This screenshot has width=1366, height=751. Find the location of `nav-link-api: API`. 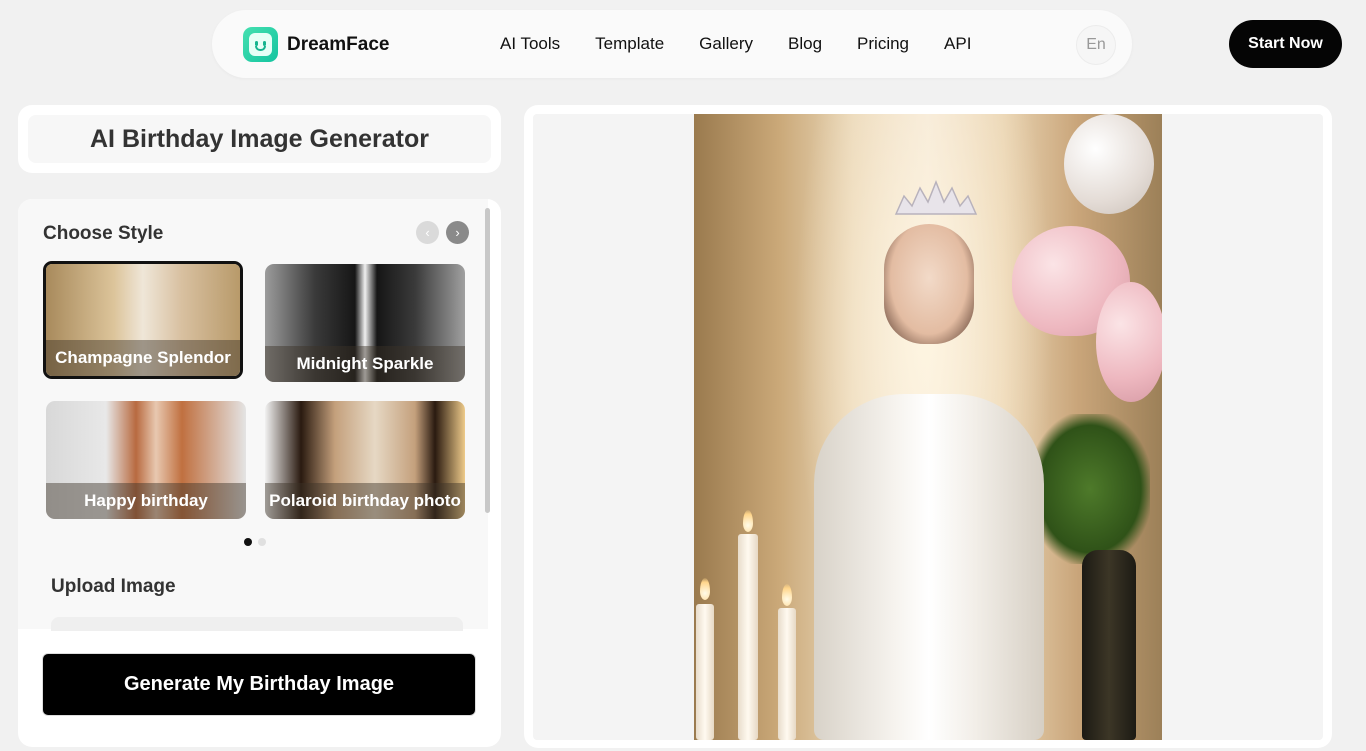

nav-link-api: API is located at coordinates (957, 44).